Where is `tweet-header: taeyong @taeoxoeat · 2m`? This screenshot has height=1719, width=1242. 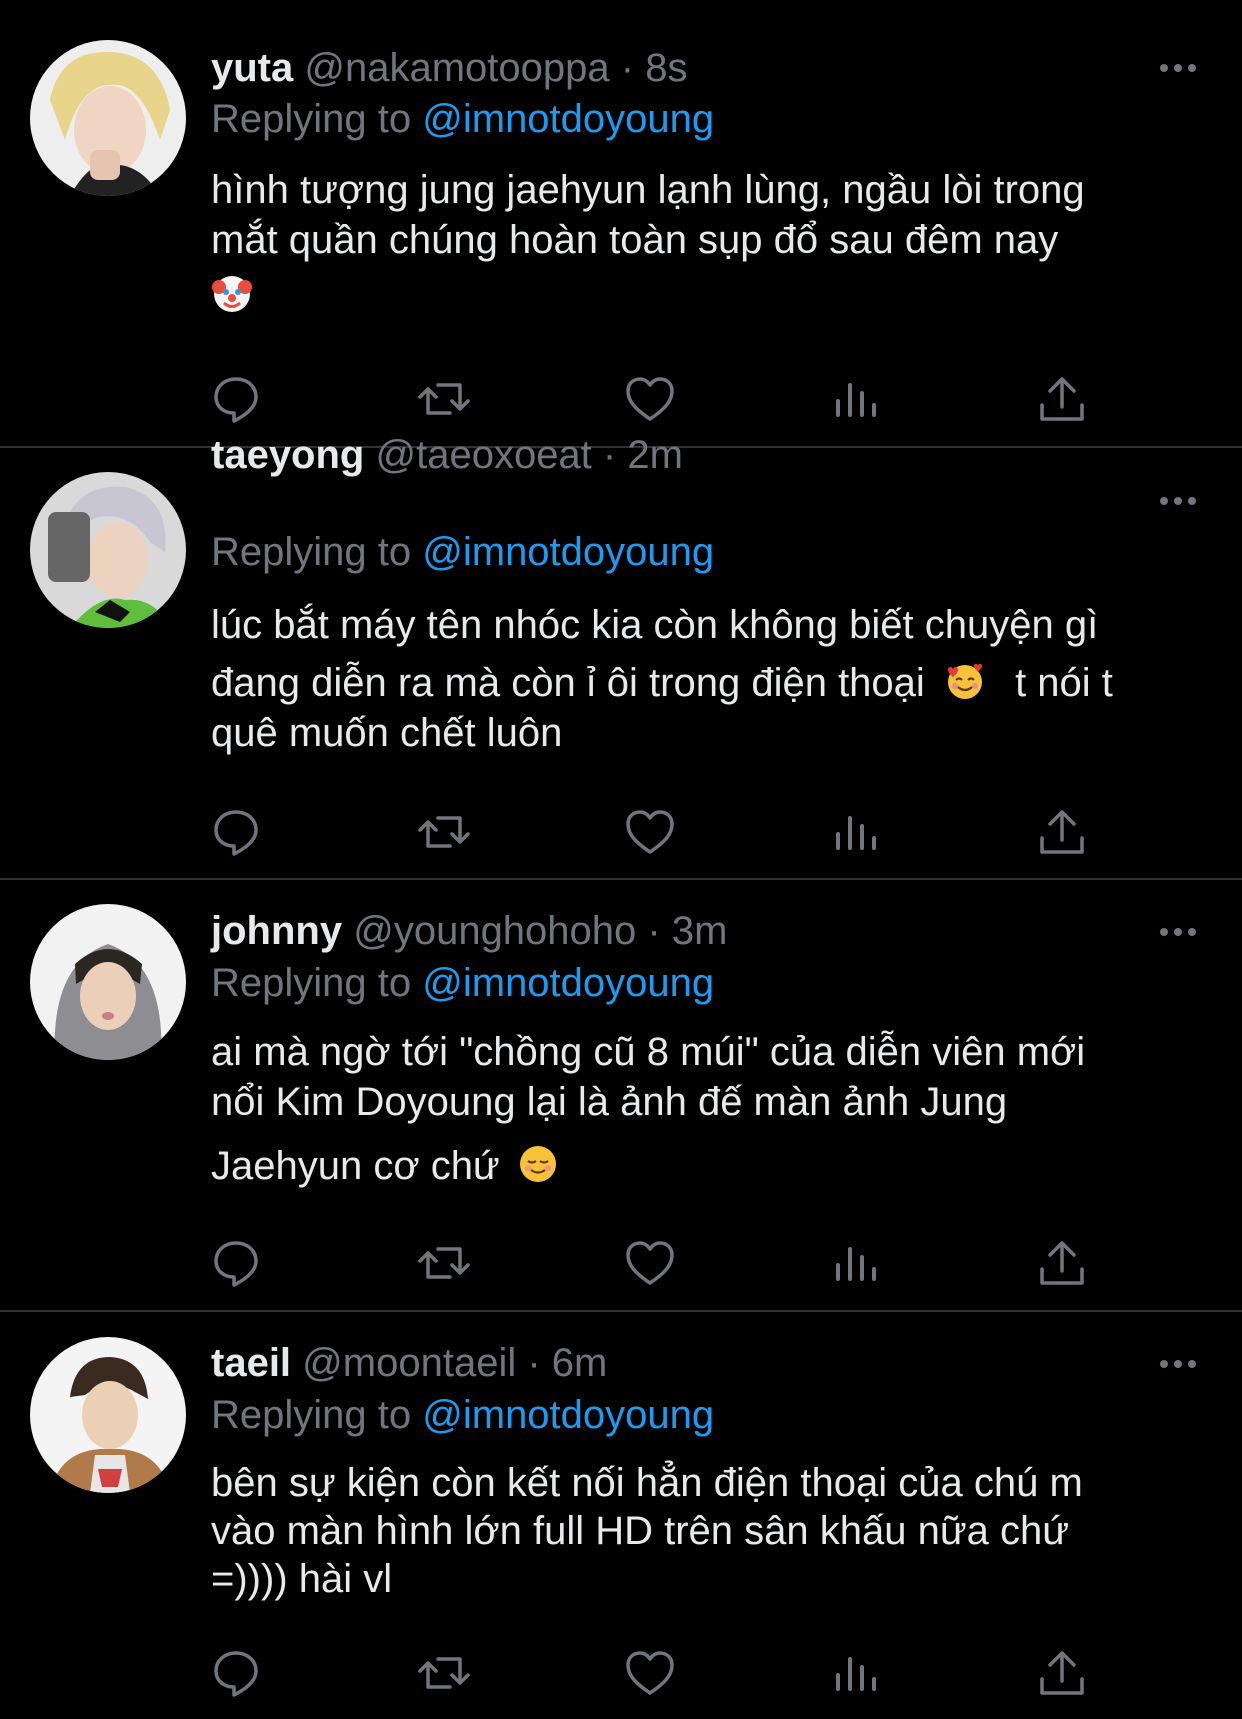 tweet-header: taeyong @taeoxoeat · 2m is located at coordinates (447, 455).